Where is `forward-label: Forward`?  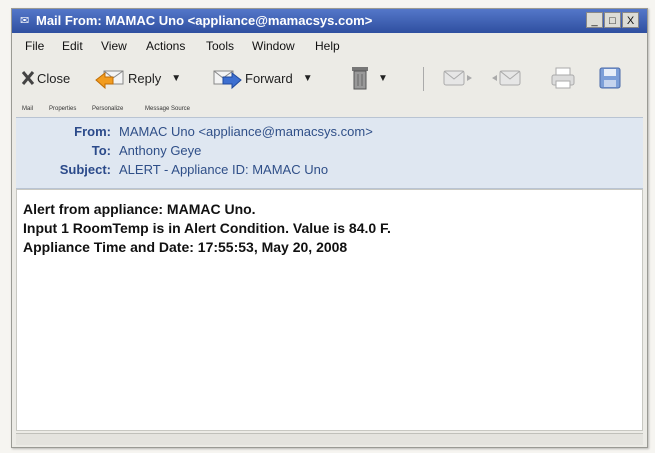
forward-label: Forward is located at coordinates (269, 78).